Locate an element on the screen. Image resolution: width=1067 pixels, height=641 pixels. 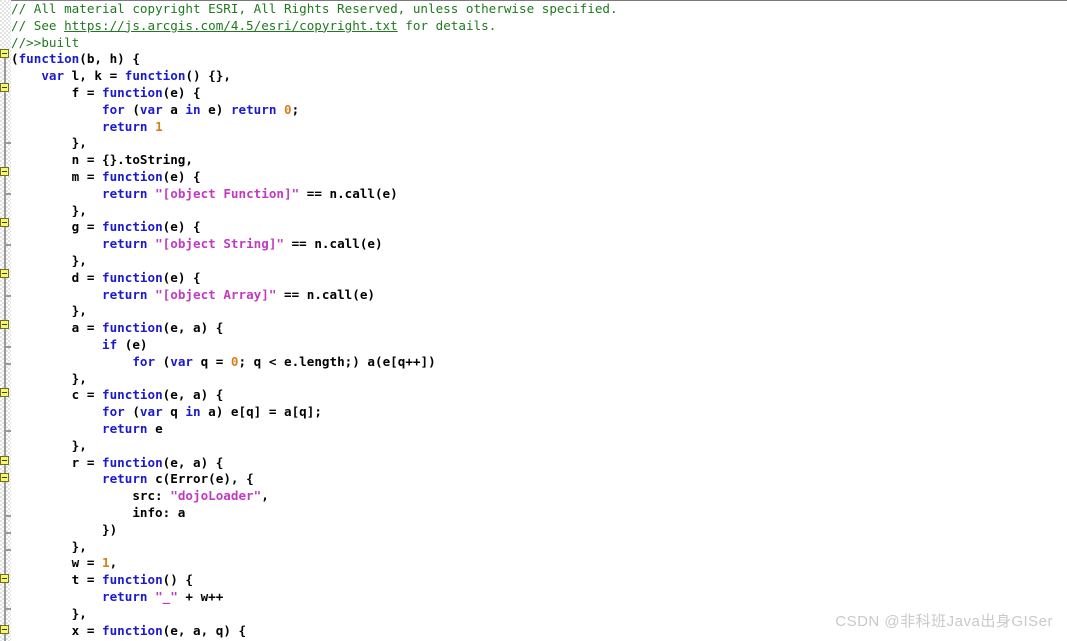
code-token-identifier: , is located at coordinates (265, 496).